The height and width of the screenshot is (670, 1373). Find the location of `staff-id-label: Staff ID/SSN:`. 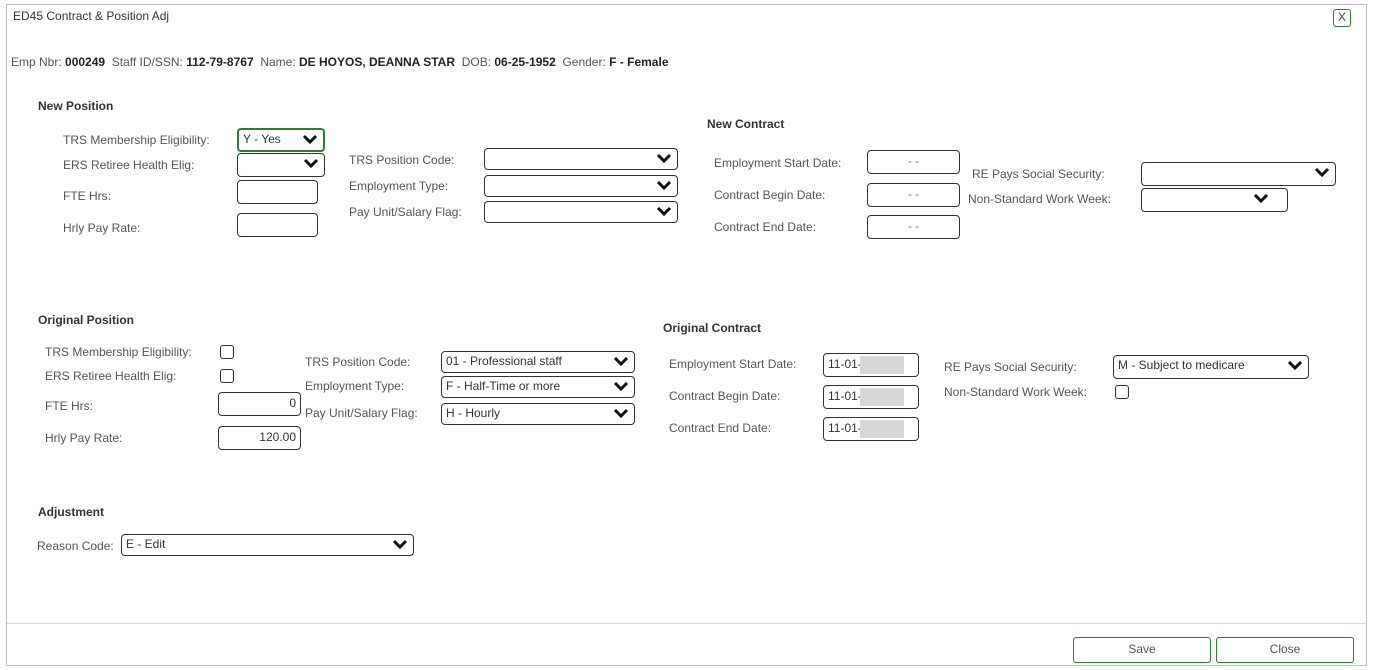

staff-id-label: Staff ID/SSN: is located at coordinates (147, 62).